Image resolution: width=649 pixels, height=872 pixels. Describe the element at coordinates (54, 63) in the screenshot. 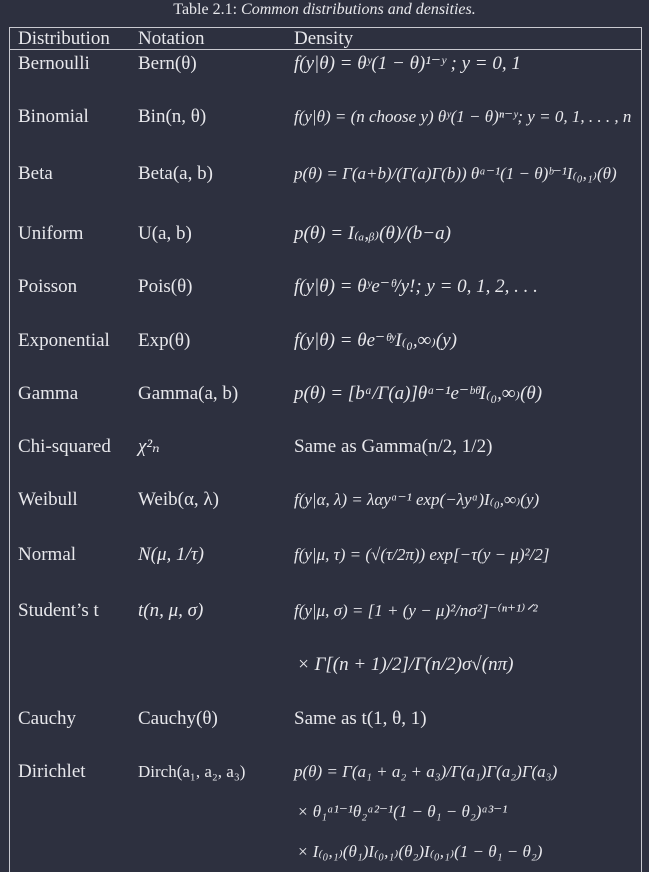

I see `row-bernoulli-distribution: Bernoulli` at that location.